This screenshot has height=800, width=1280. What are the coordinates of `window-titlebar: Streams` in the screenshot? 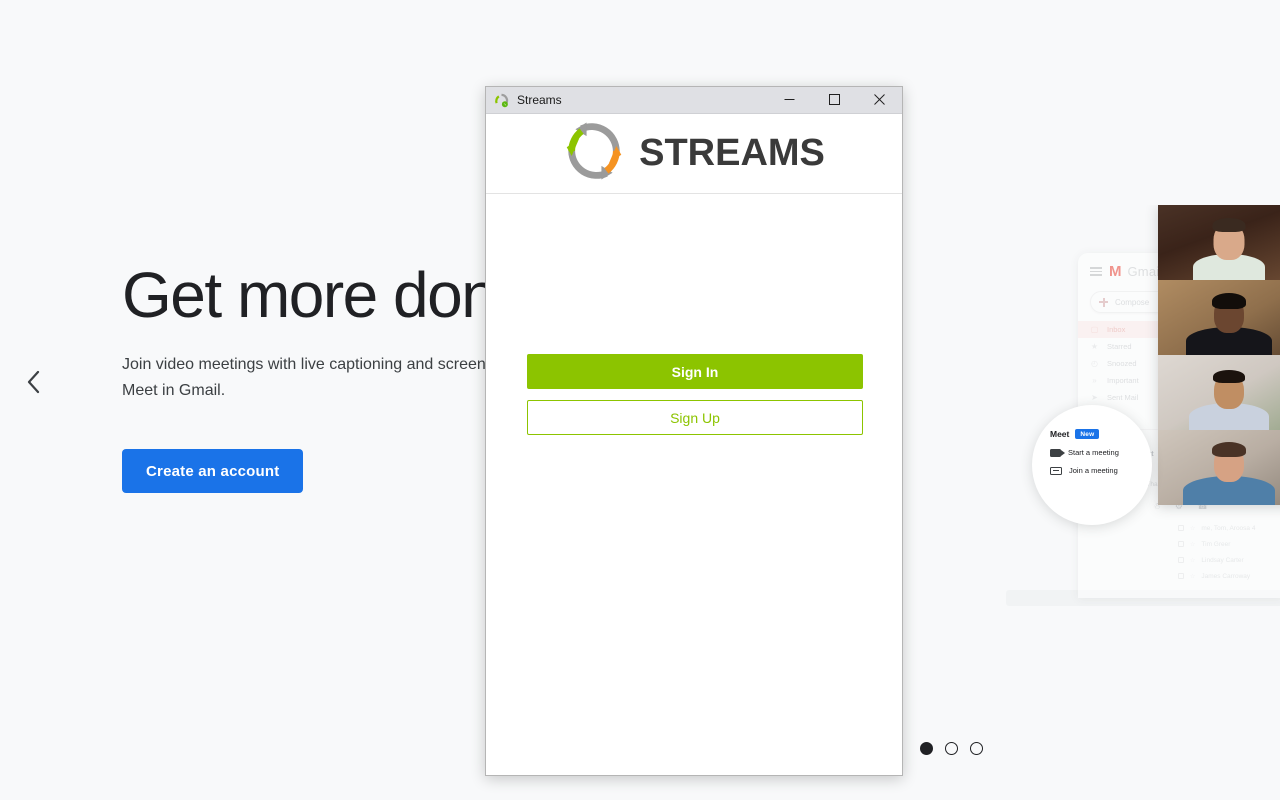 It's located at (694, 100).